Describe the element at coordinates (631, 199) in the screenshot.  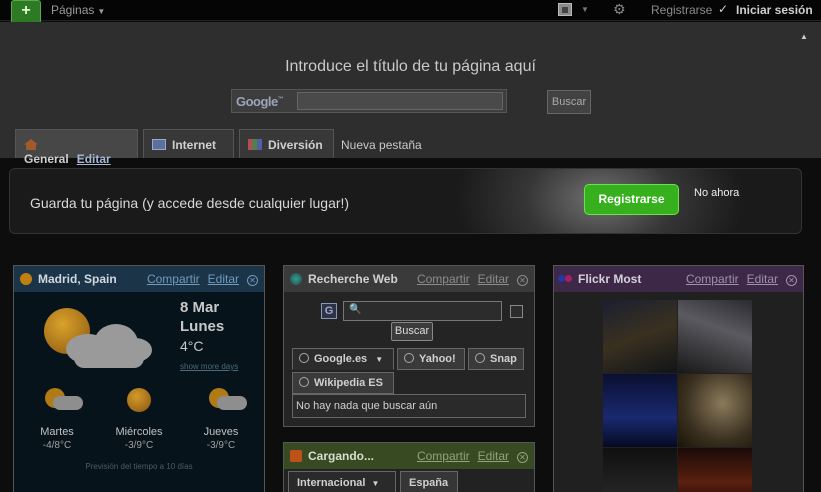
I see `register-button: Registrarse` at that location.